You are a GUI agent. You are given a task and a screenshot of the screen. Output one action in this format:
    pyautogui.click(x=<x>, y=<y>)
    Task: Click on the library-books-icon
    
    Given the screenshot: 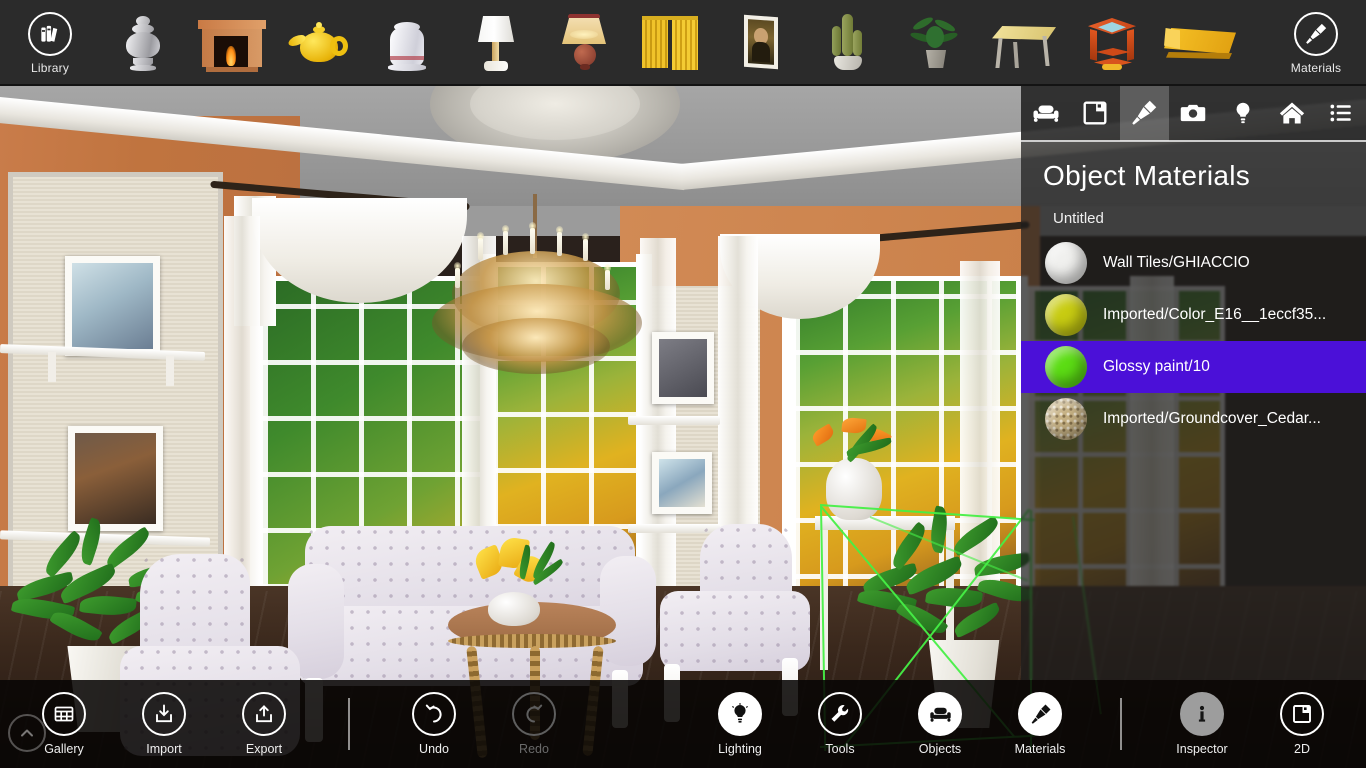 What is the action you would take?
    pyautogui.click(x=50, y=33)
    